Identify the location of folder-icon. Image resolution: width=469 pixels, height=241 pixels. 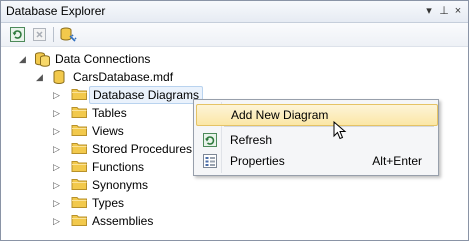
(79, 222).